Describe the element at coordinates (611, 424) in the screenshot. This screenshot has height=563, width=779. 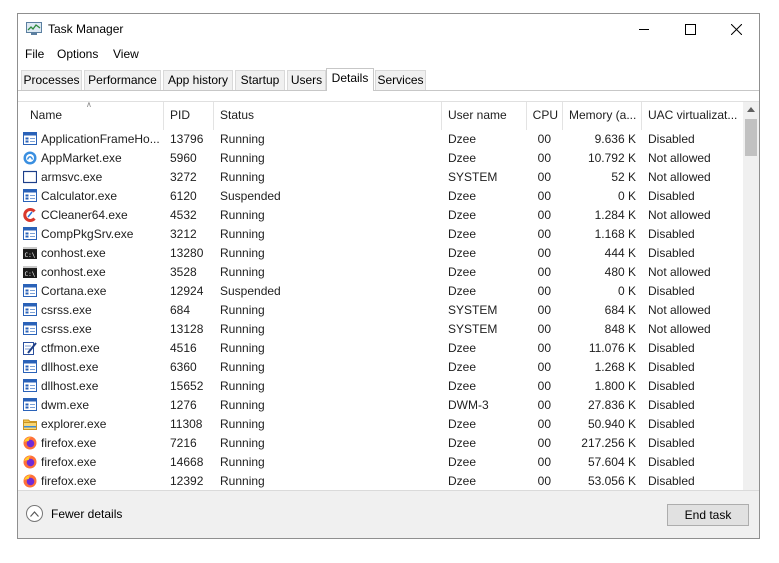
I see `process-memory: 50.940 K` at that location.